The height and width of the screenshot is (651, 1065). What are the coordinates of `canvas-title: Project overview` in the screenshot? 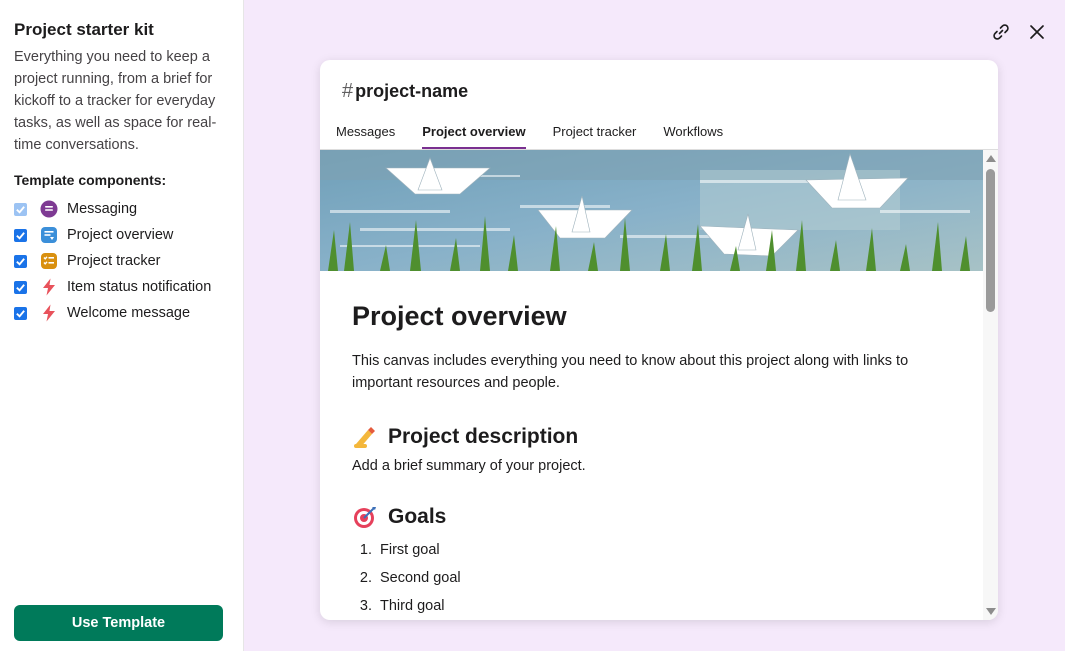 It's located at (459, 316).